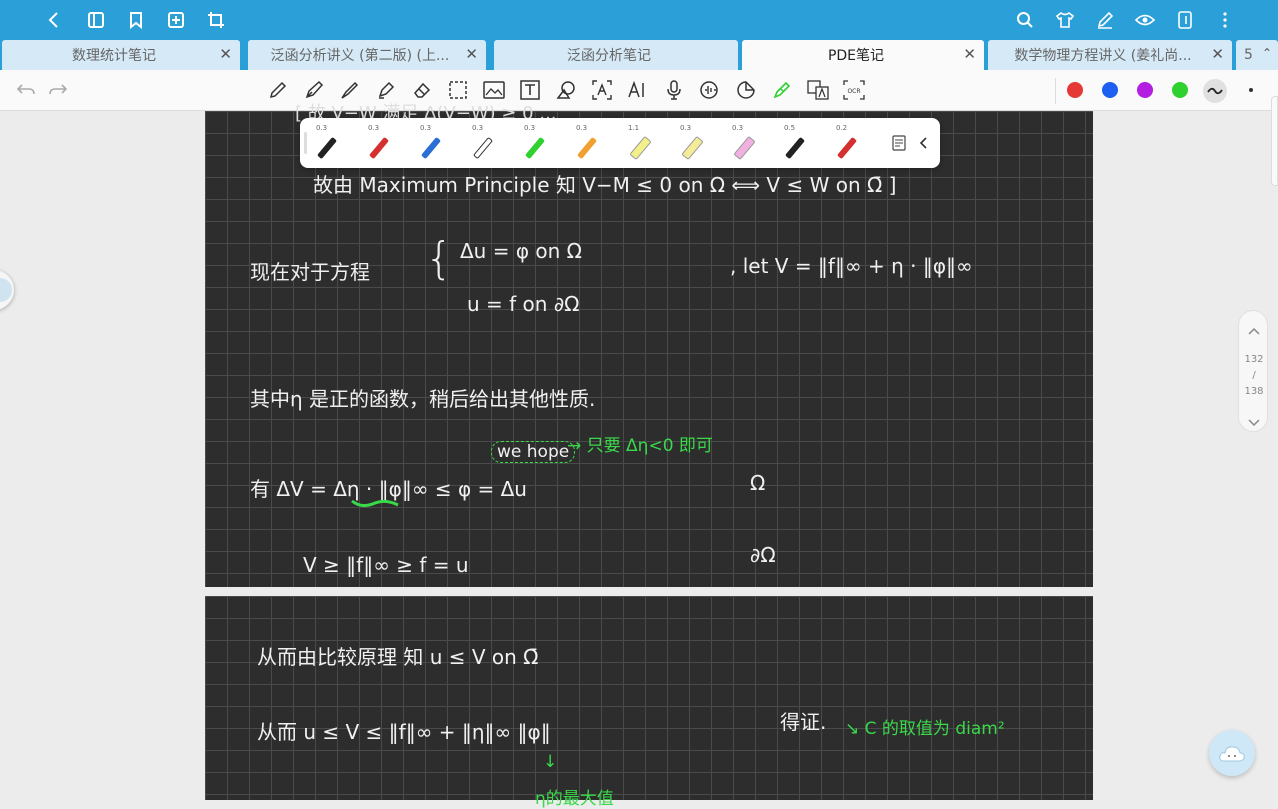 This screenshot has height=809, width=1278. Describe the element at coordinates (1065, 20) in the screenshot. I see `shirt-icon` at that location.